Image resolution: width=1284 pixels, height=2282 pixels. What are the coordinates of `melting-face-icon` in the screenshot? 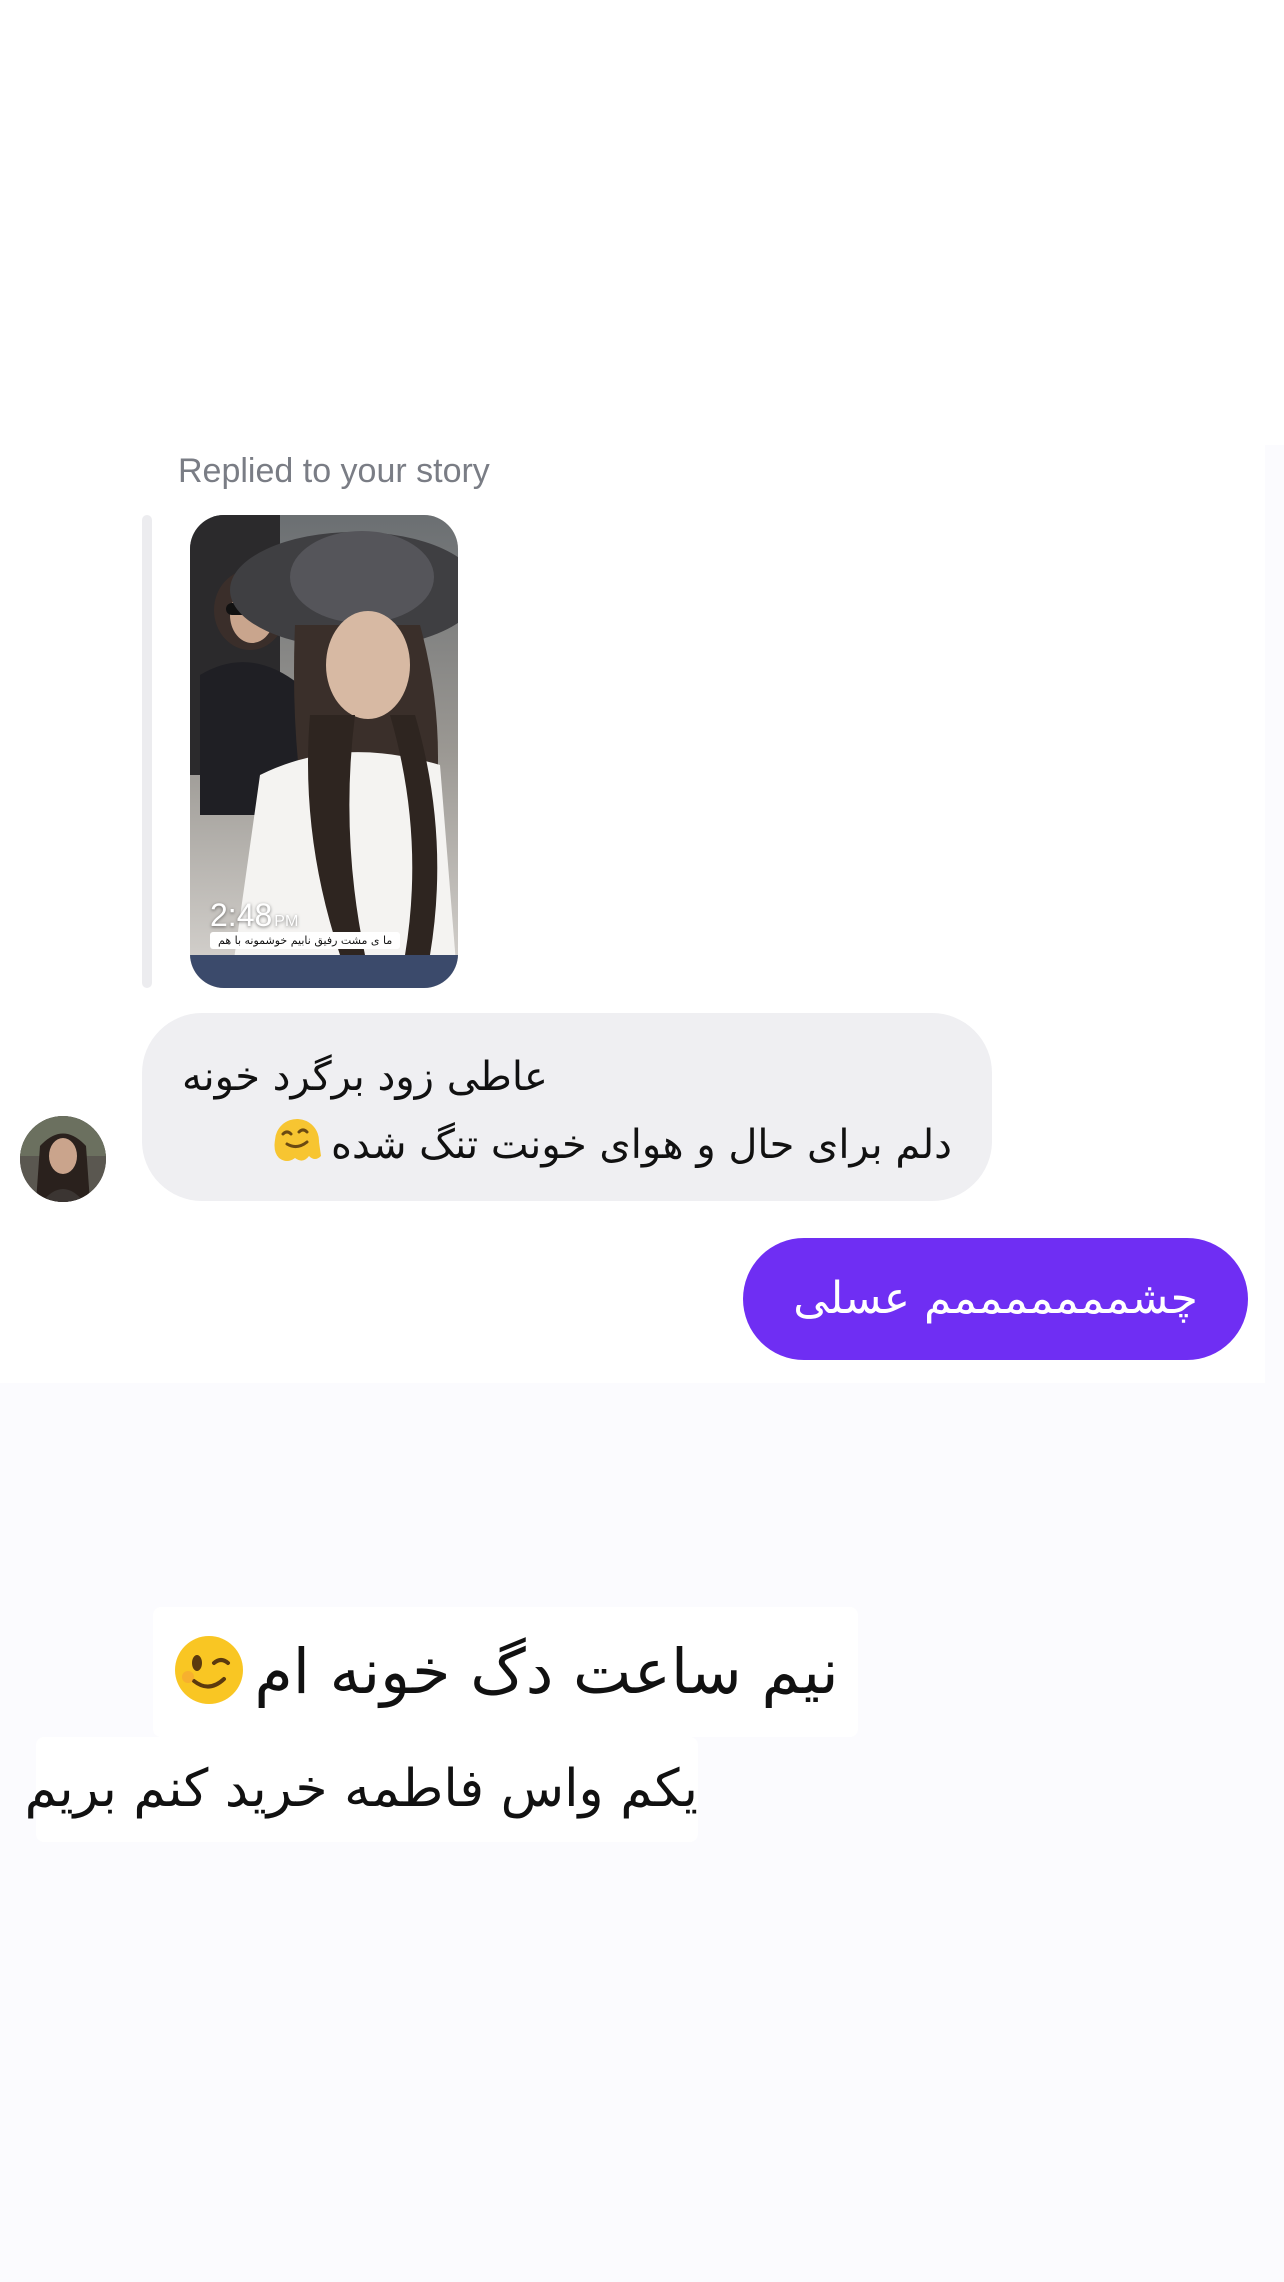 It's located at (297, 1139).